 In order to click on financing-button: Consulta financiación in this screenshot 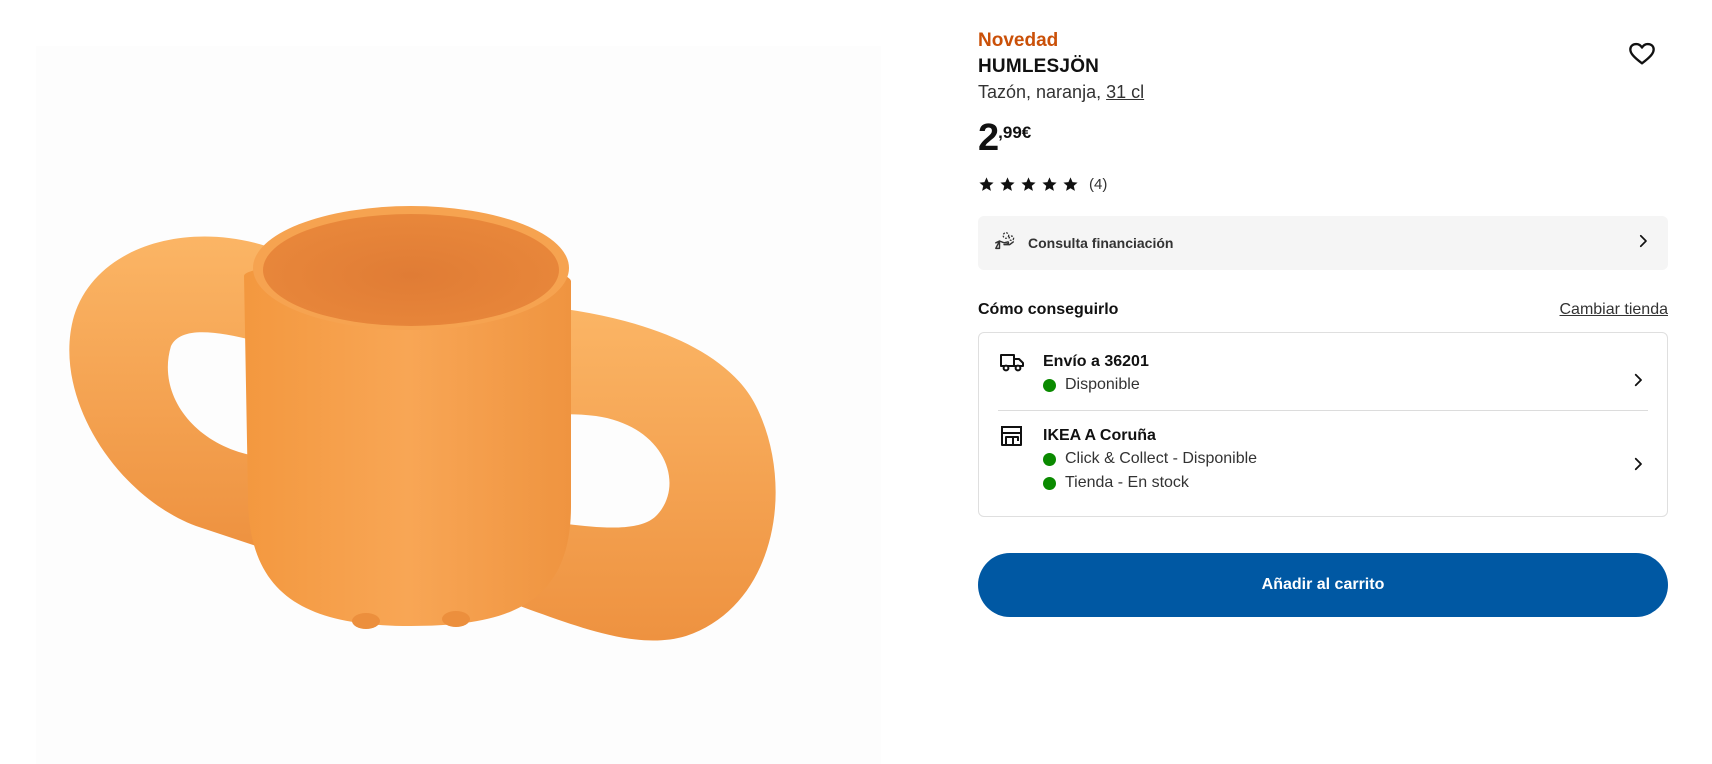, I will do `click(1323, 243)`.